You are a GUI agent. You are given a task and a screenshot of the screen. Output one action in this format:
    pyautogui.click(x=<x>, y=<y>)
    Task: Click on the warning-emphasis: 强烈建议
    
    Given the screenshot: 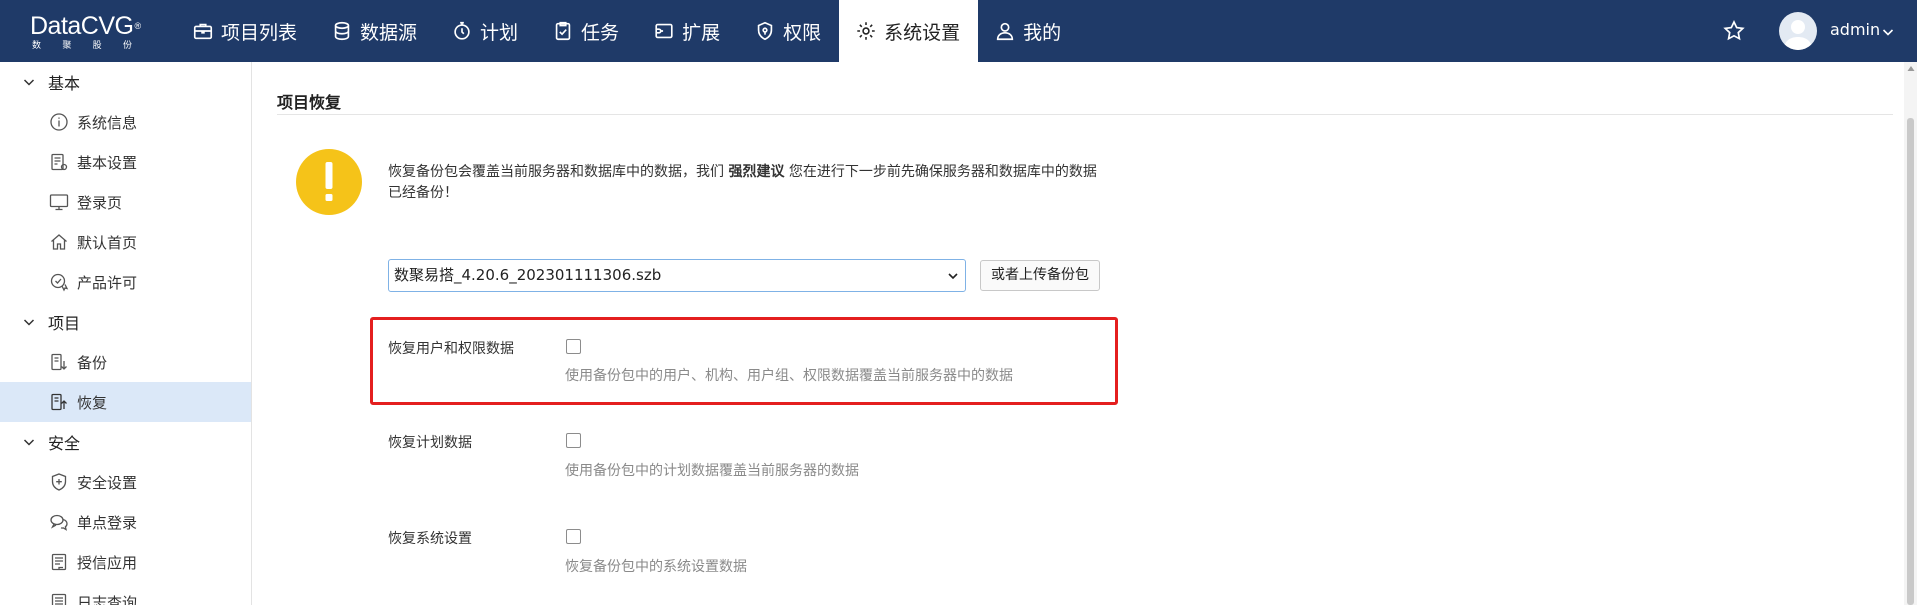 What is the action you would take?
    pyautogui.click(x=756, y=172)
    